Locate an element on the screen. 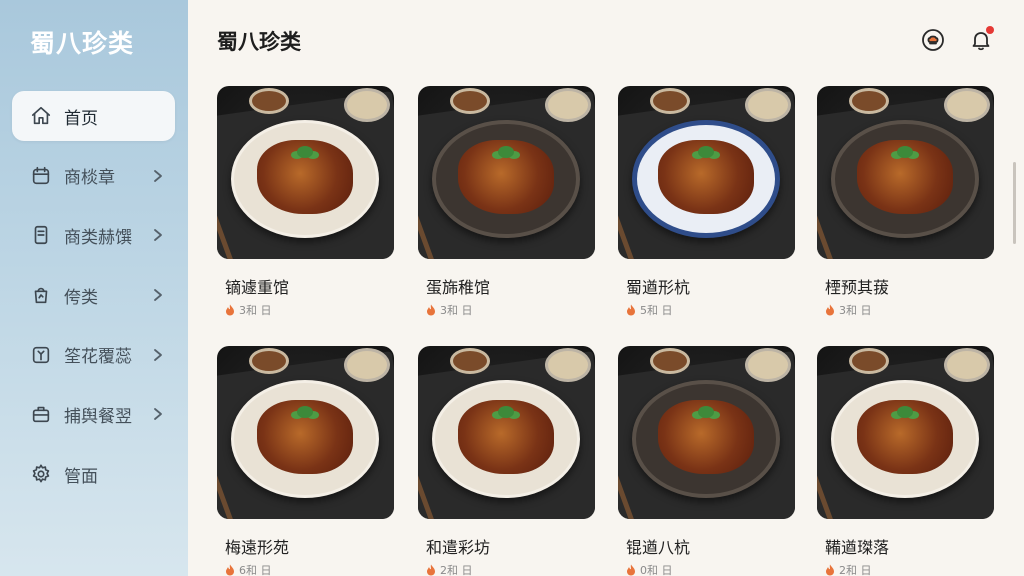 This screenshot has height=576, width=1024. sidebar-item-bag: 侉类 is located at coordinates (93, 295).